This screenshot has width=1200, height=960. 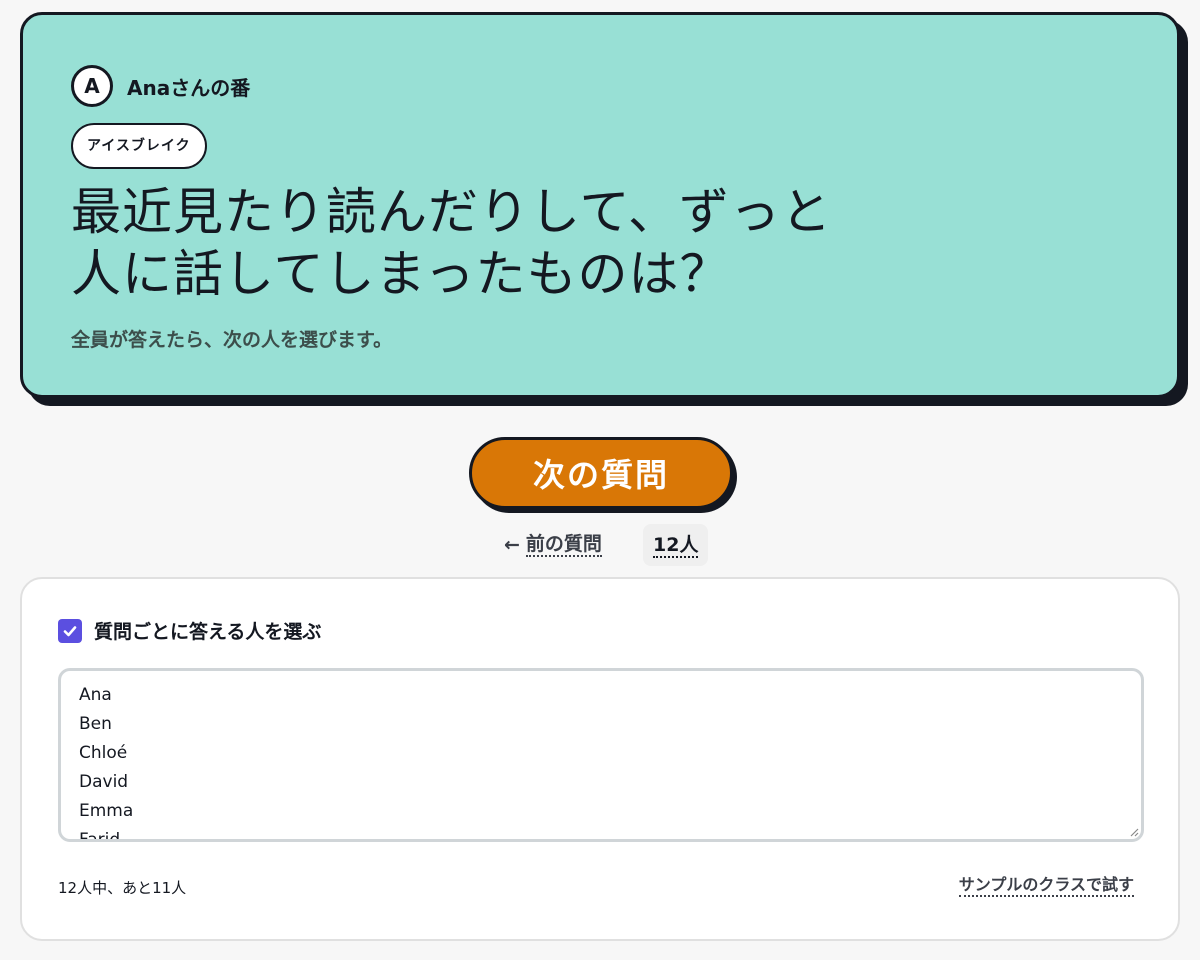 What do you see at coordinates (122, 888) in the screenshot?
I see `remaining-count: 12人中、あと11人` at bounding box center [122, 888].